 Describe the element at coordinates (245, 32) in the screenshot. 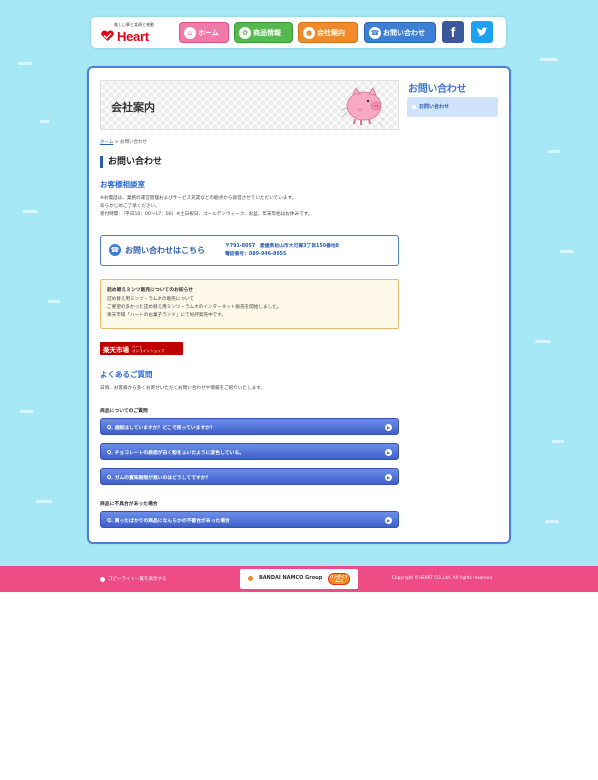

I see `product-icon: ✿` at that location.